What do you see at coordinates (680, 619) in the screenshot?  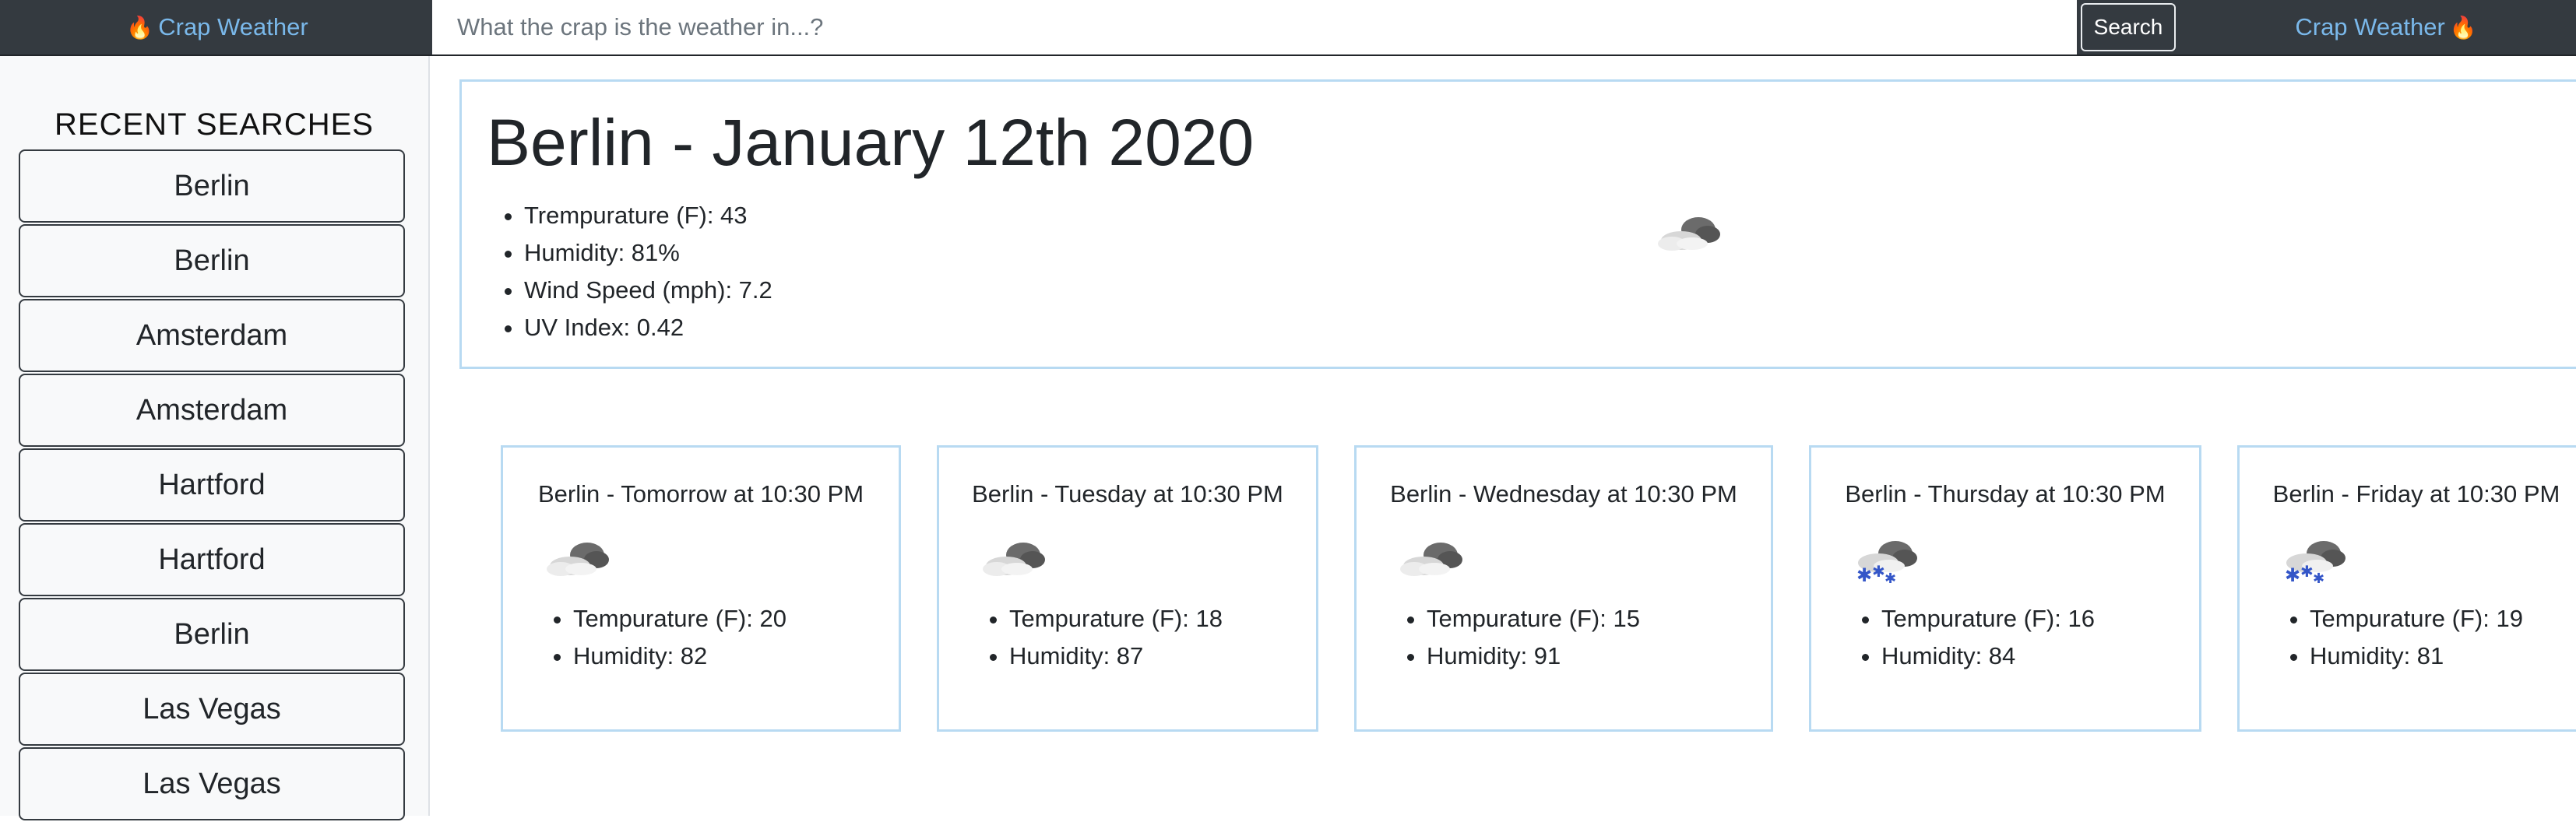 I see `temperature-item: Tempurature (F): 20` at bounding box center [680, 619].